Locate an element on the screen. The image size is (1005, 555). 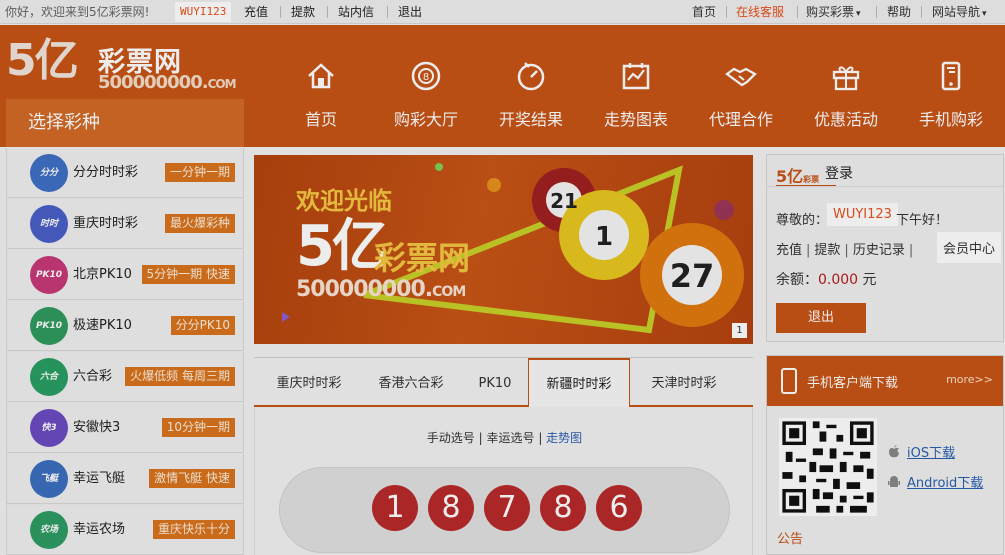
nav-mobile-purchase-label: 手机购彩 is located at coordinates (950, 119).